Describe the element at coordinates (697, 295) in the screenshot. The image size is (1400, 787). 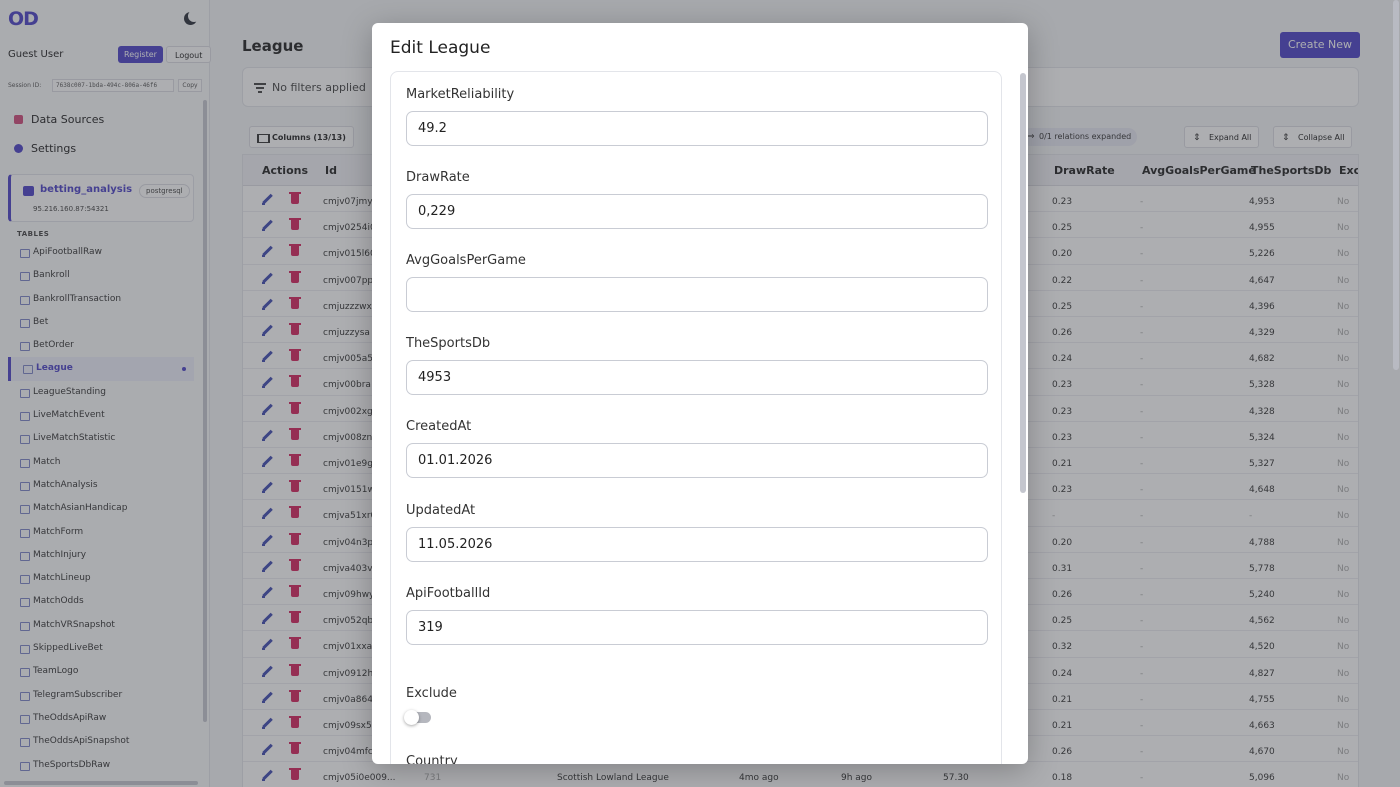
I see `field-input-avggoalspergame` at that location.